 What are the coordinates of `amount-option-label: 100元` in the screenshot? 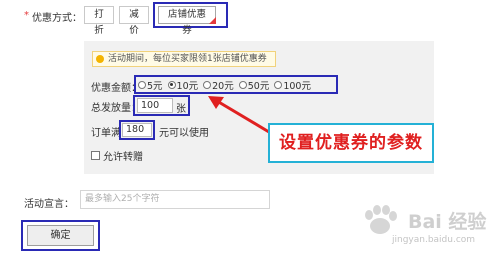 It's located at (297, 86).